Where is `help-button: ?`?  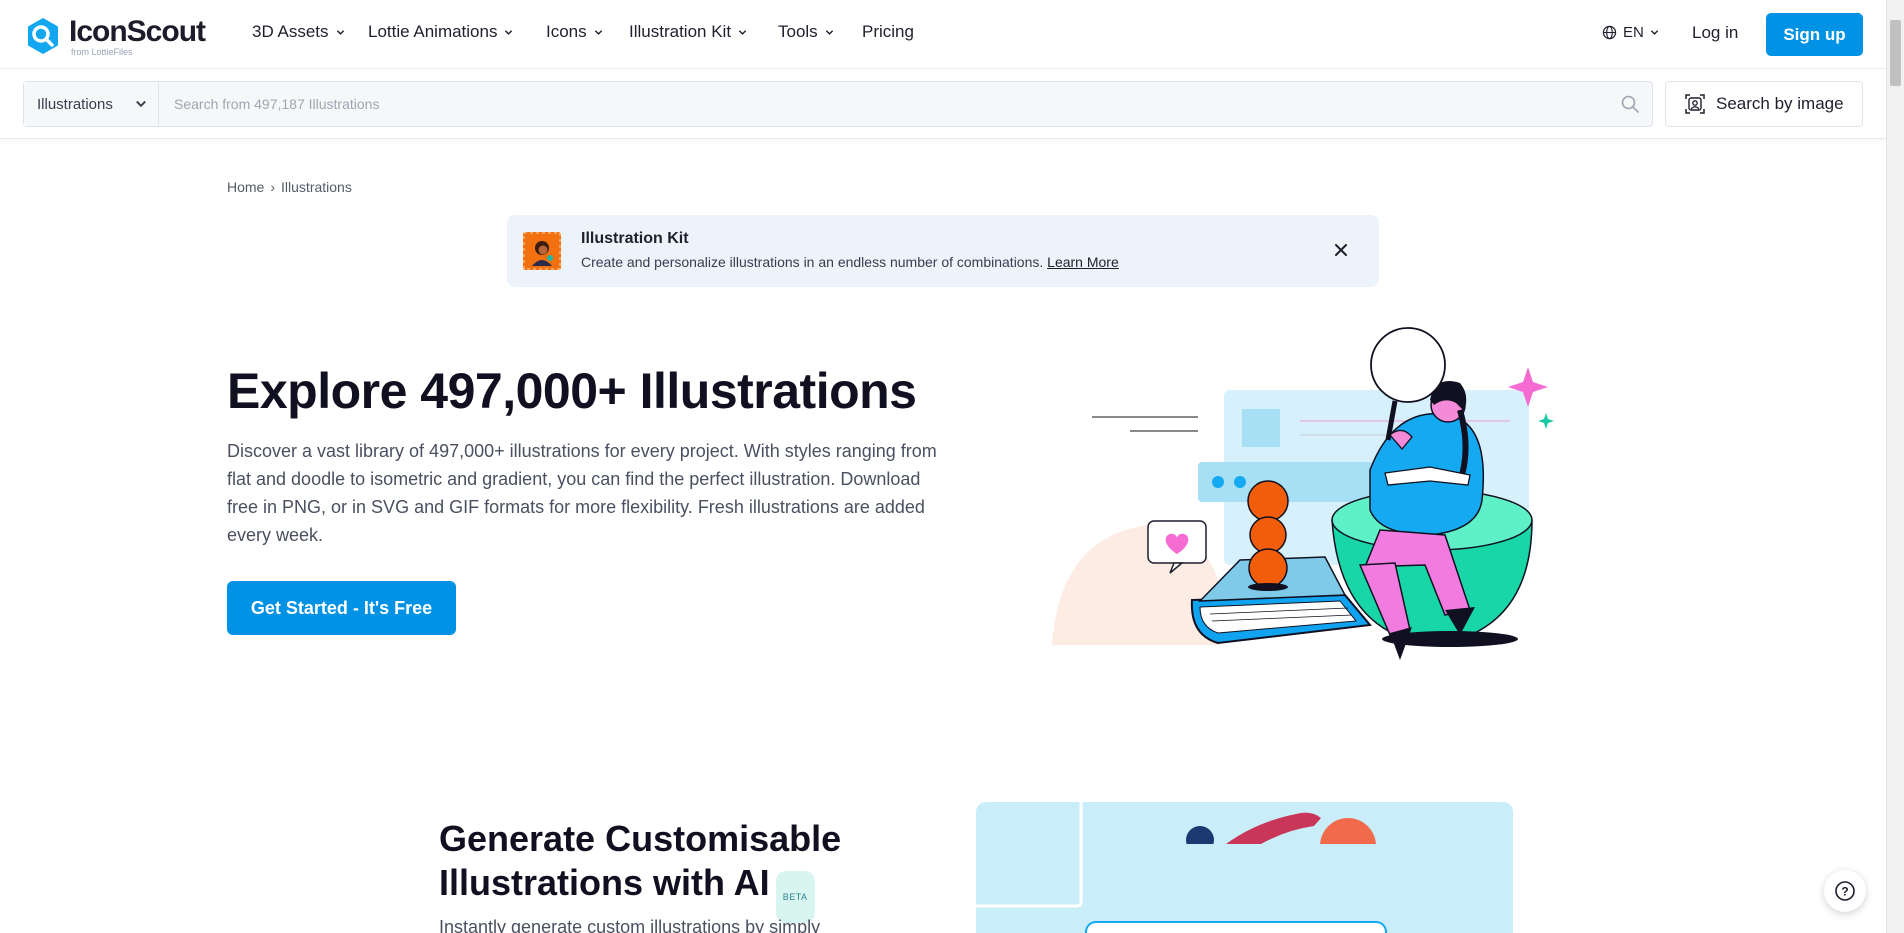
help-button: ? is located at coordinates (1845, 891).